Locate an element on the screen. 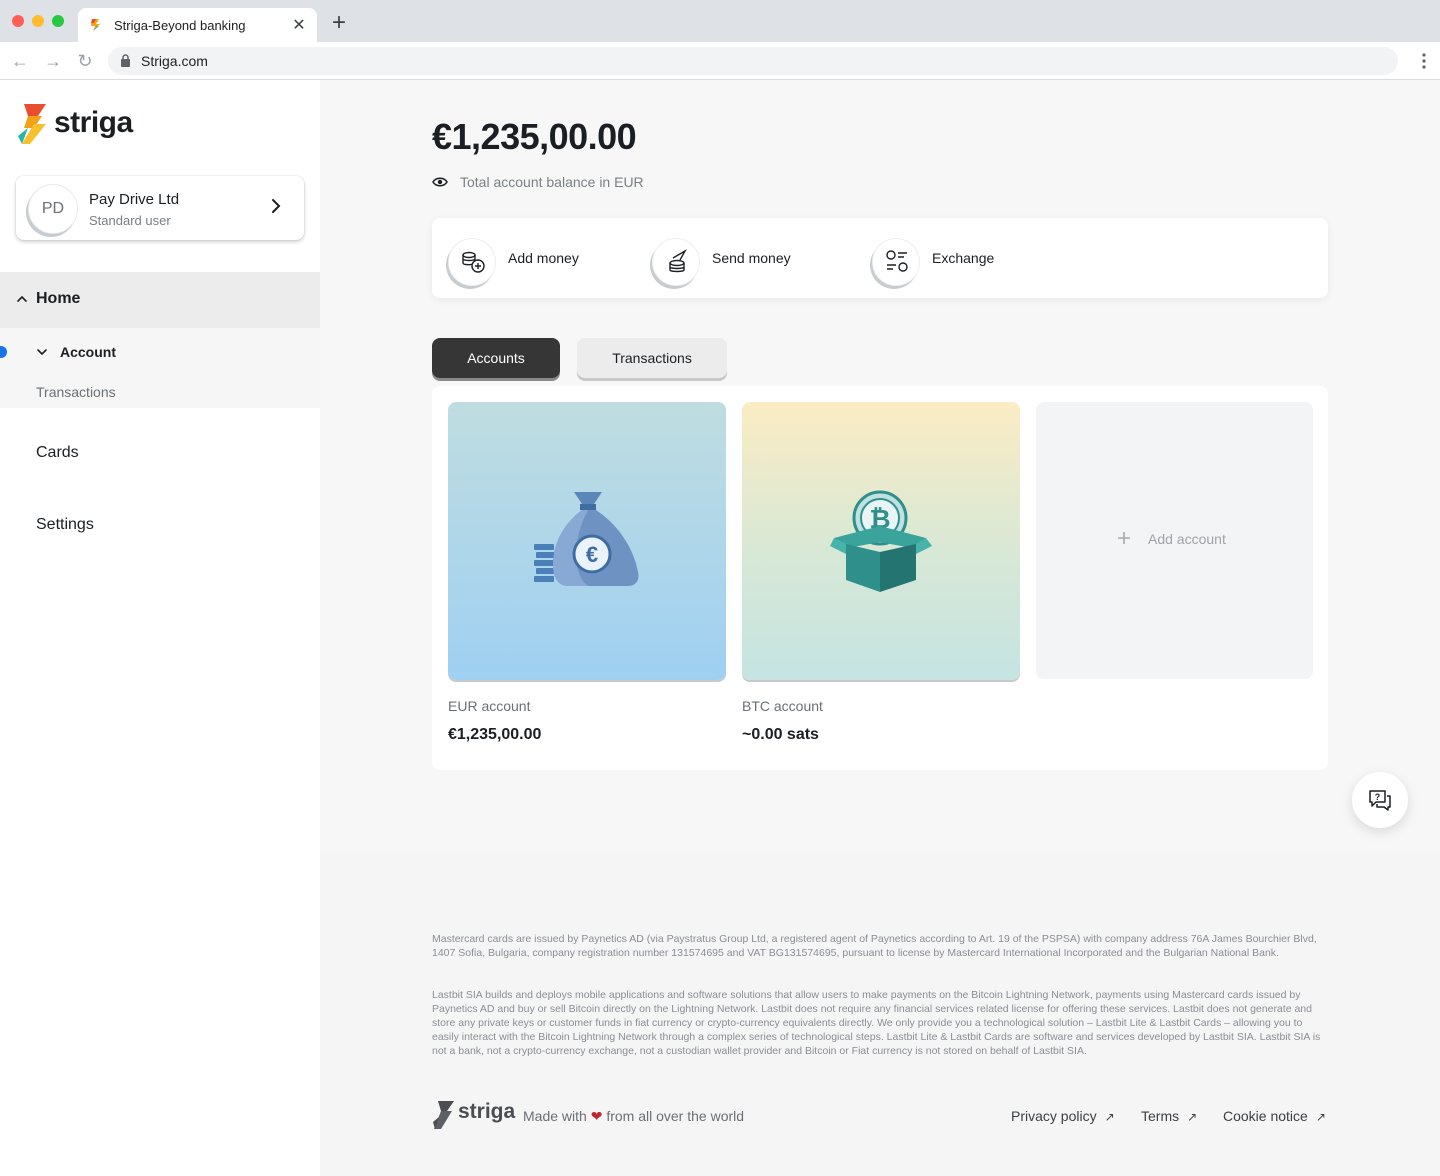 Image resolution: width=1440 pixels, height=1176 pixels. sidebar-item-cards: Cards is located at coordinates (57, 453).